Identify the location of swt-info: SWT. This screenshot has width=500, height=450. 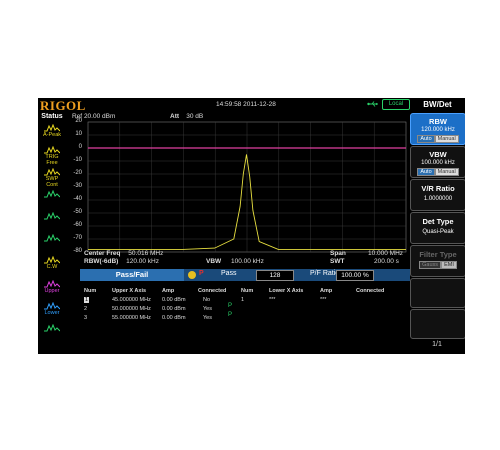
(337, 261).